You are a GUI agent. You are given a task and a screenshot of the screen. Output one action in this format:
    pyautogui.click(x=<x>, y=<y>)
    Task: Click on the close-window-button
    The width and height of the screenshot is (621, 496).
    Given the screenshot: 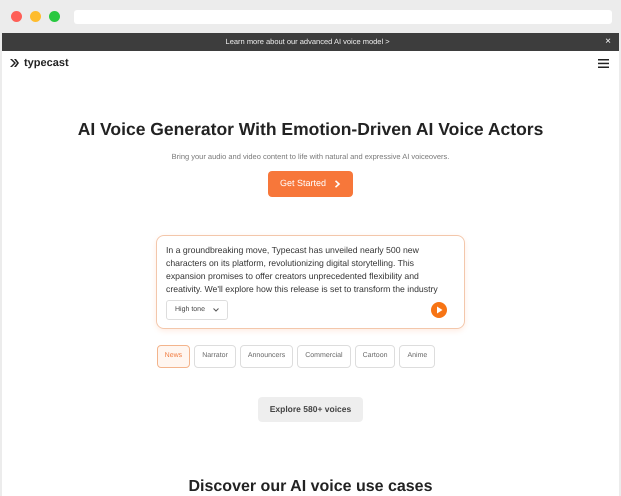 What is the action you would take?
    pyautogui.click(x=16, y=16)
    